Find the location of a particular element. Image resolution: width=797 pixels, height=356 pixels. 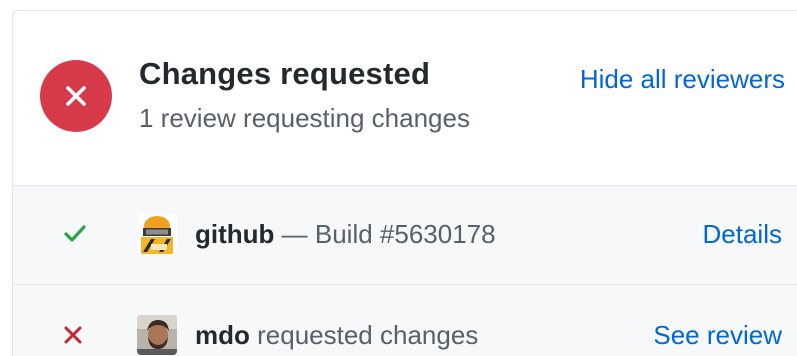

bot-avatar is located at coordinates (157, 234).